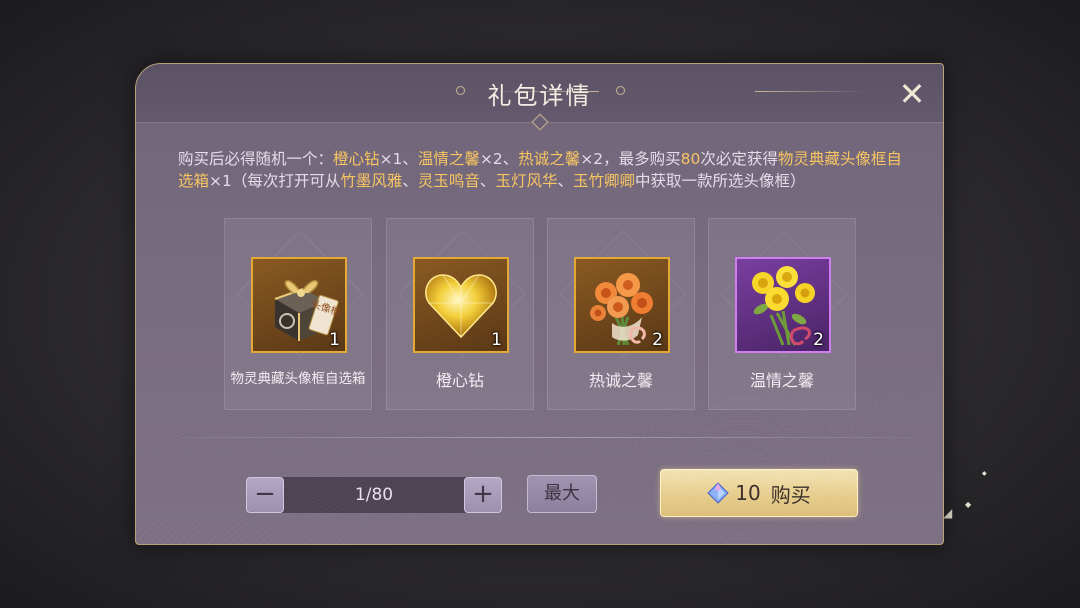 The width and height of the screenshot is (1080, 608). What do you see at coordinates (912, 94) in the screenshot?
I see `close-button: ✕` at bounding box center [912, 94].